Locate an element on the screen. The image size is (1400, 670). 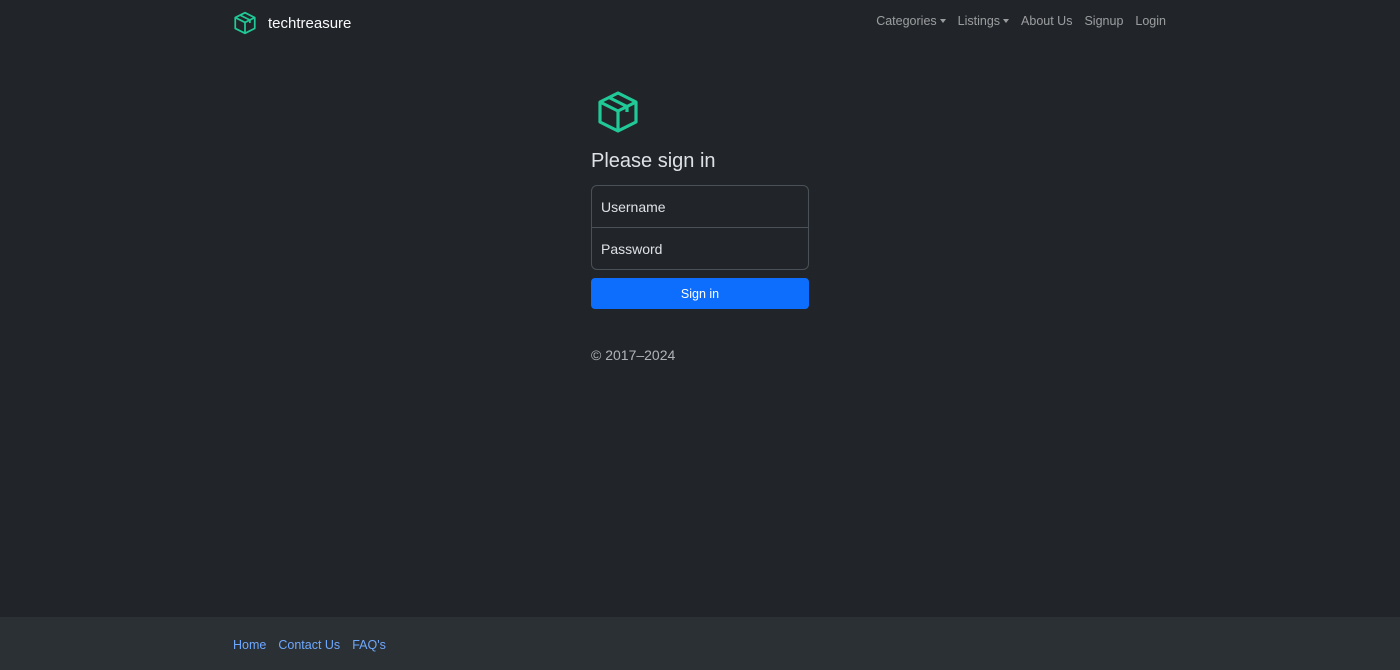
brand-link: techtreasure is located at coordinates (291, 23).